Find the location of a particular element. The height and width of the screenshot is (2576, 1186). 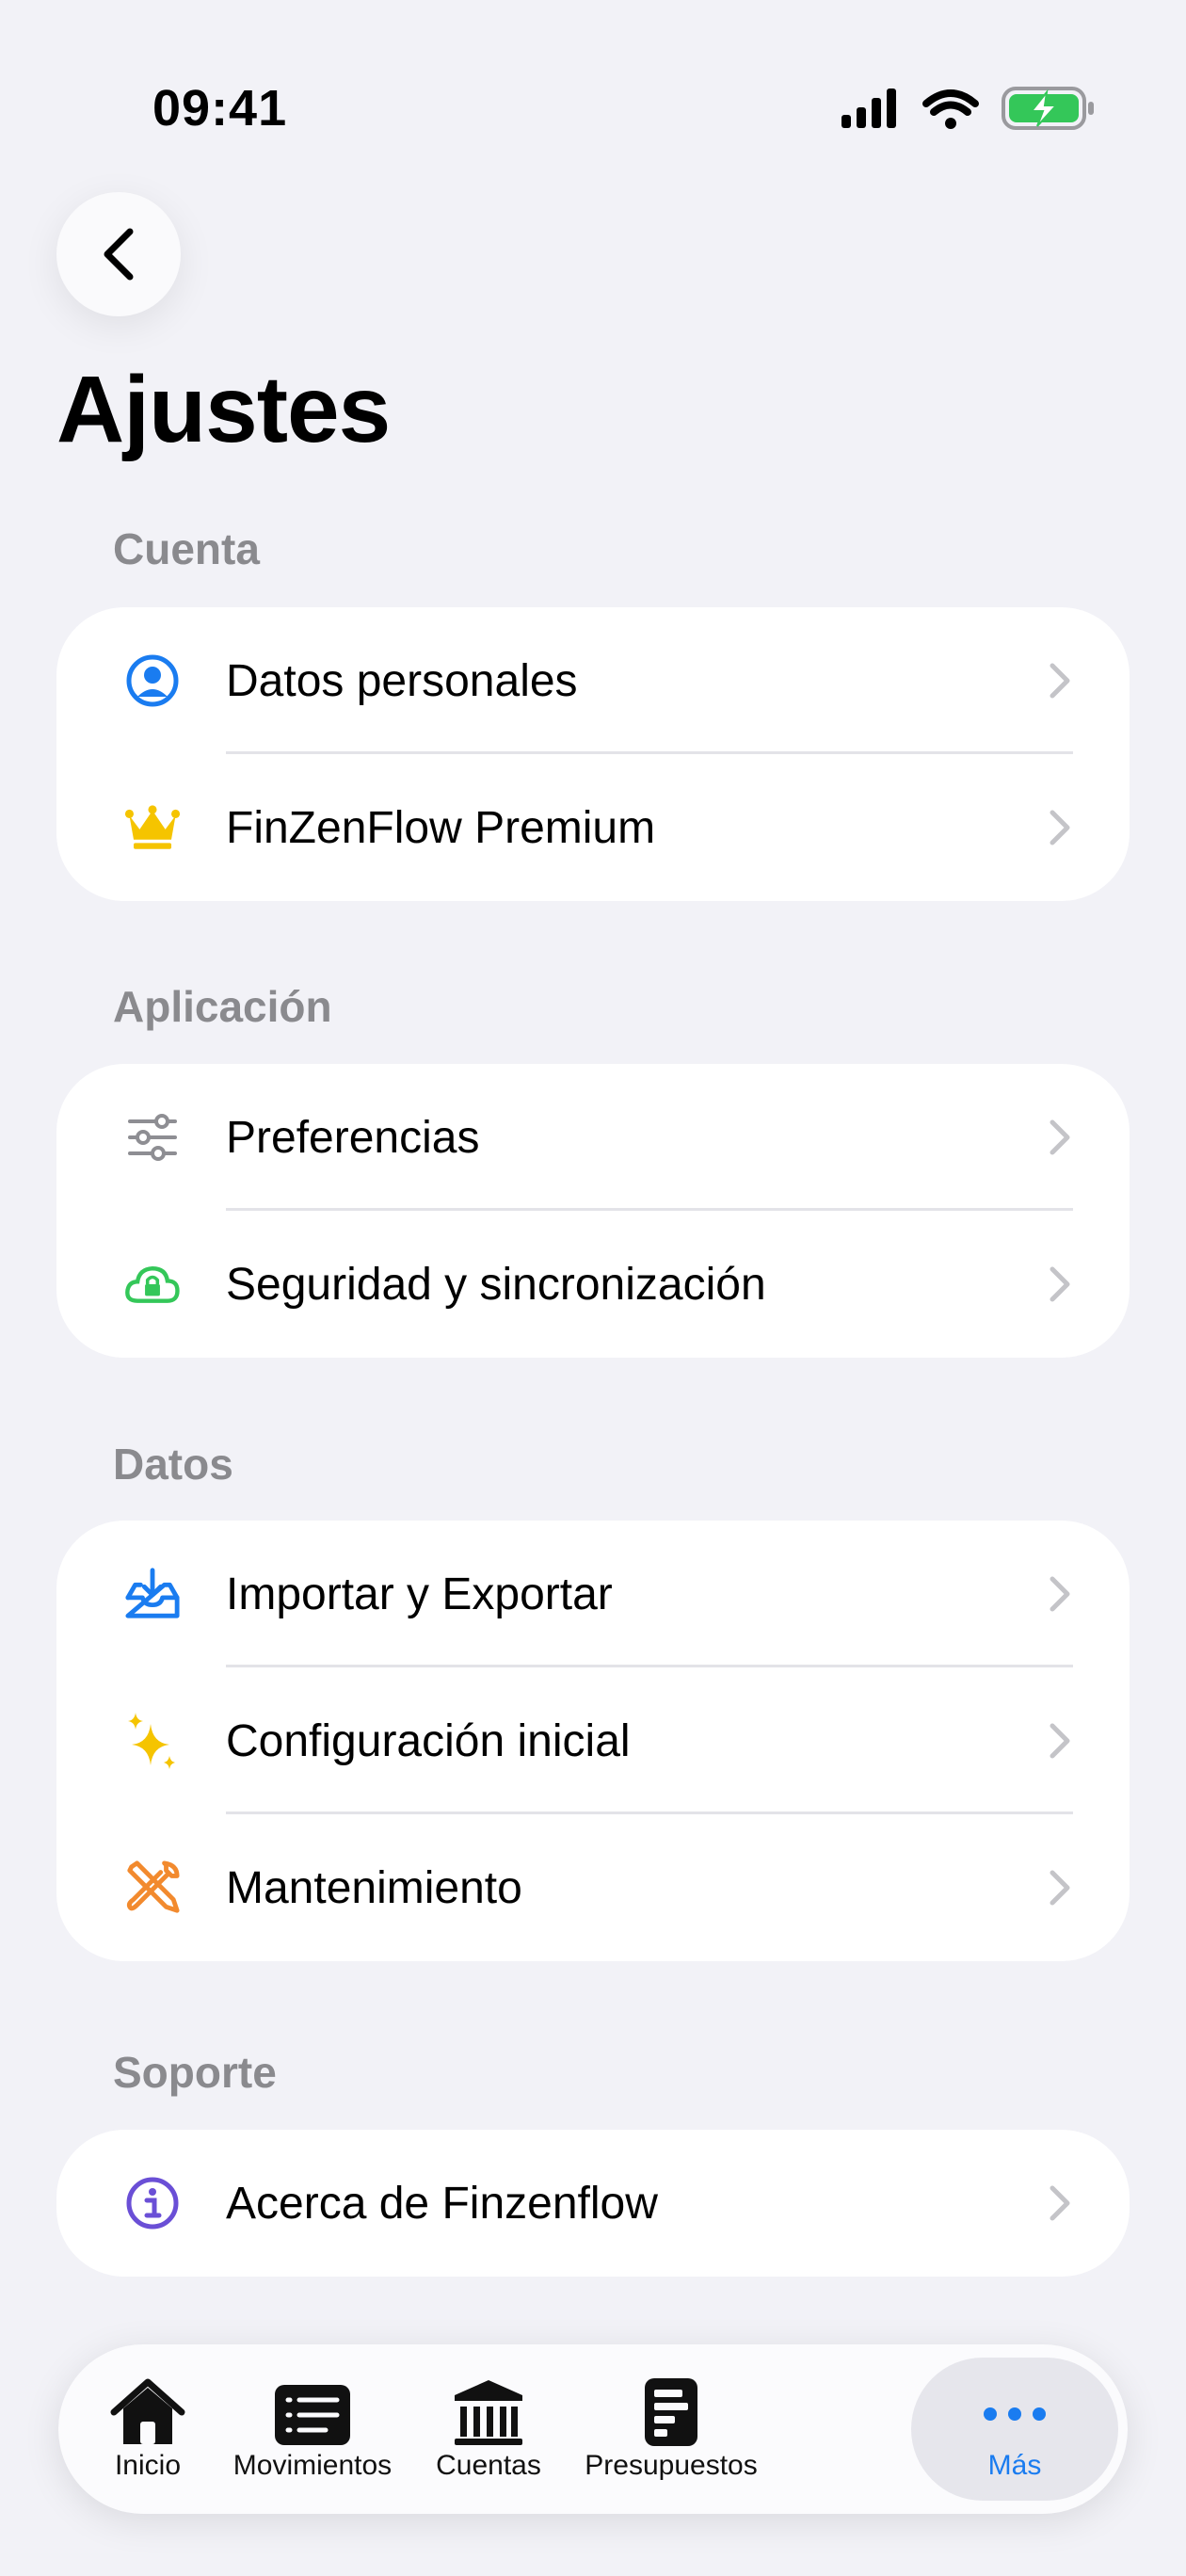

settings-row-preferencias: Preferencias is located at coordinates (593, 1137).